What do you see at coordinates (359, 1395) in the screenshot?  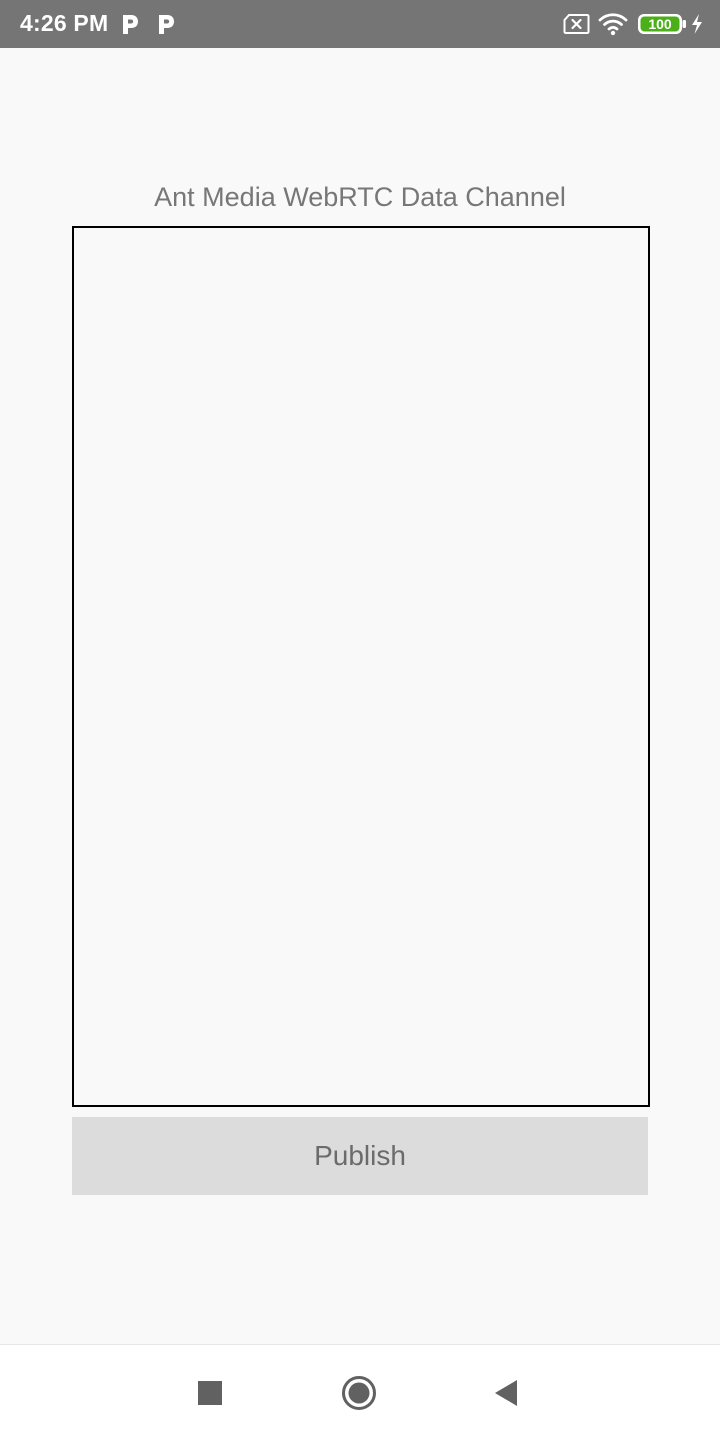 I see `home-circle-icon` at bounding box center [359, 1395].